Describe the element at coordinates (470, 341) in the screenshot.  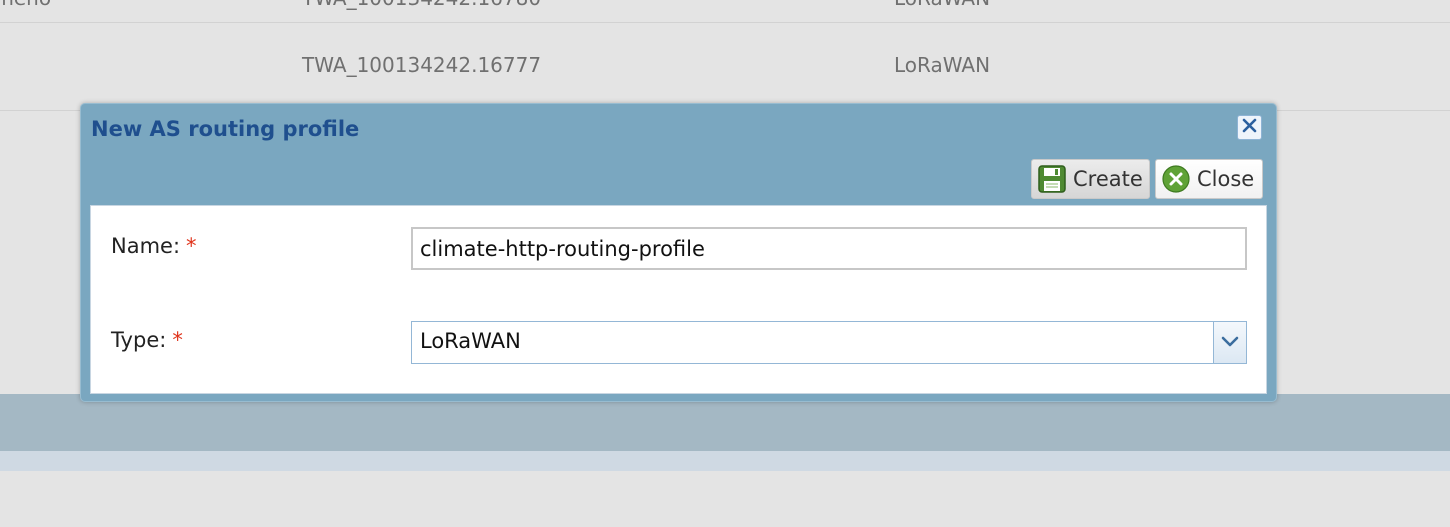
I see `type-select-value: LoRaWAN` at that location.